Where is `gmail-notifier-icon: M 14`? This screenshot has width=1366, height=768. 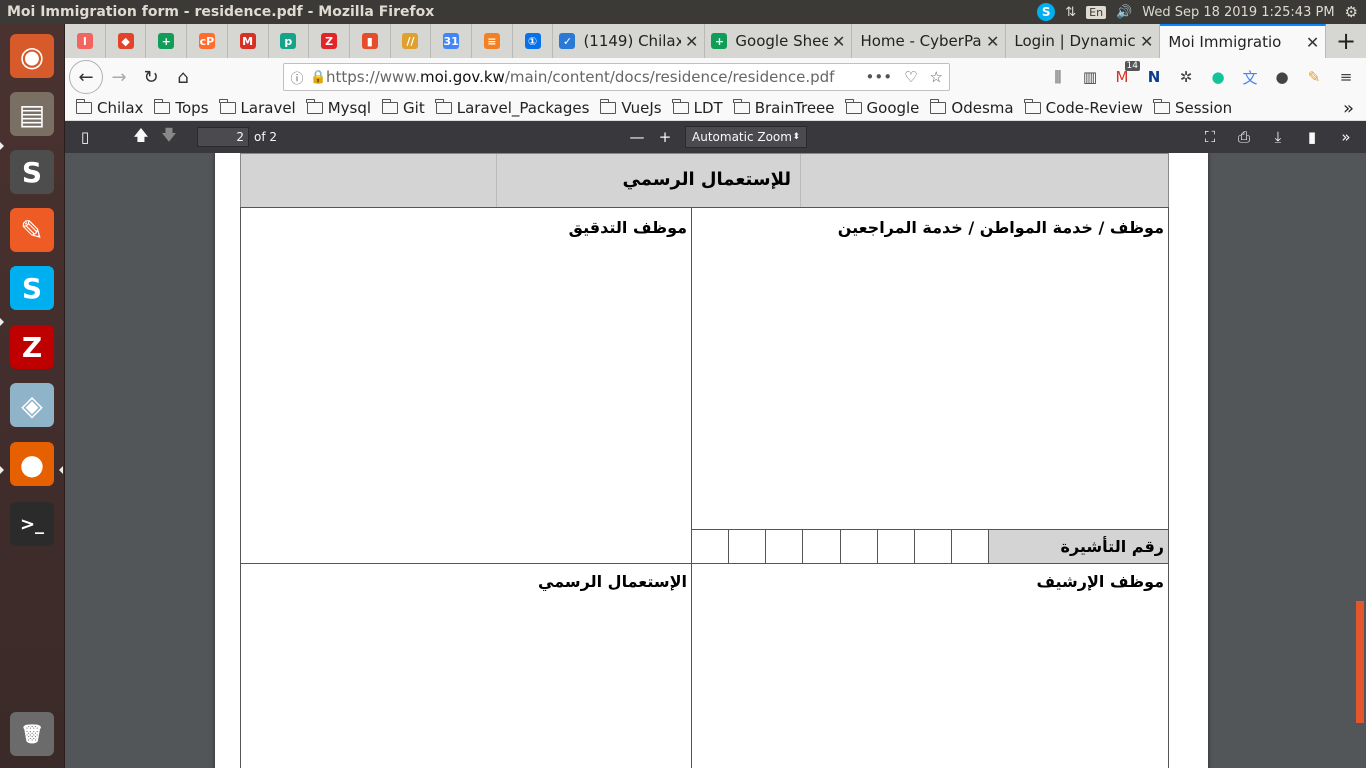 gmail-notifier-icon: M 14 is located at coordinates (1125, 75).